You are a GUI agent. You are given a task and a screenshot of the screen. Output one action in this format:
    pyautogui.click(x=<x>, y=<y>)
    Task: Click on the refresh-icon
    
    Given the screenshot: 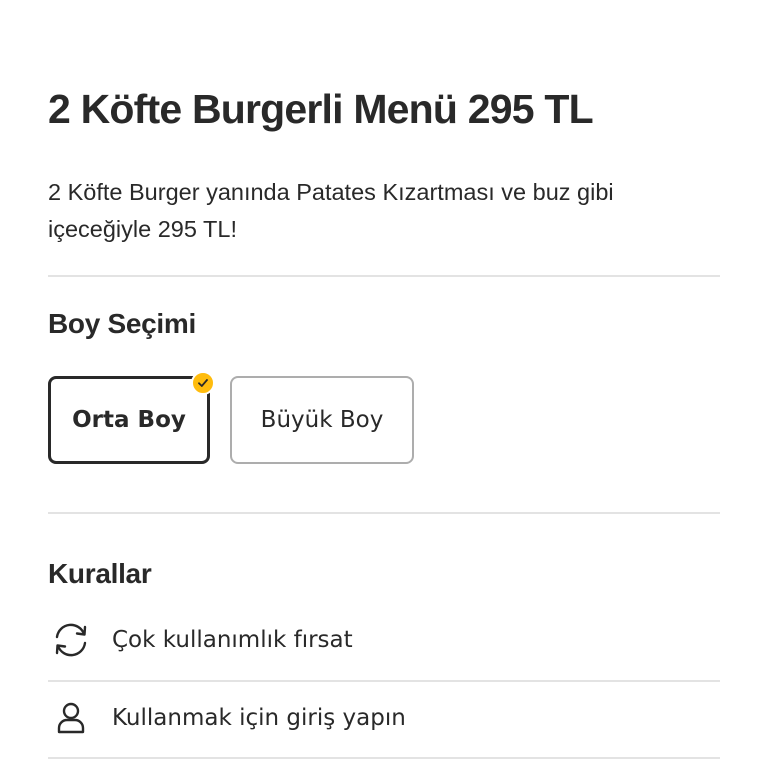 What is the action you would take?
    pyautogui.click(x=71, y=640)
    